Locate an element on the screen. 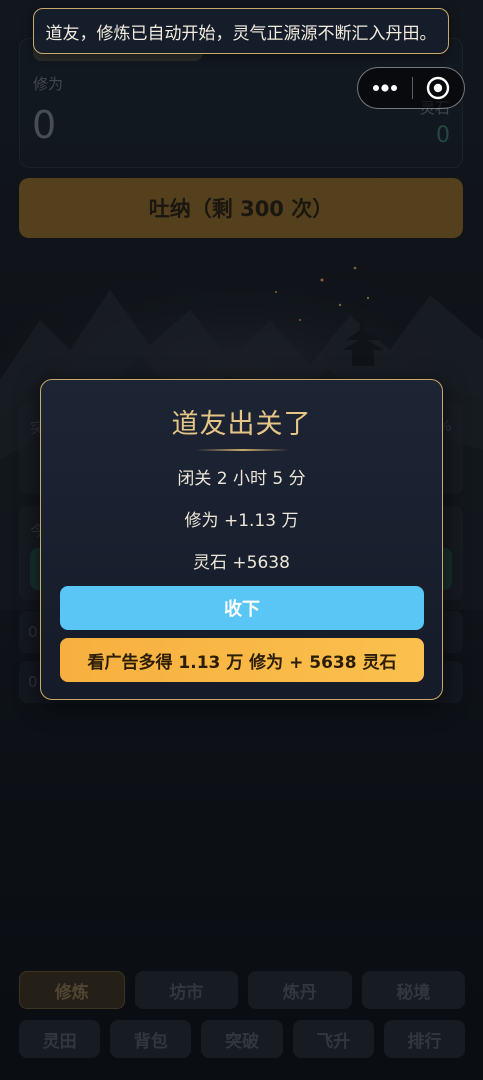 Image resolution: width=483 pixels, height=1080 pixels. dialog-title: 道友出关了 is located at coordinates (241, 424).